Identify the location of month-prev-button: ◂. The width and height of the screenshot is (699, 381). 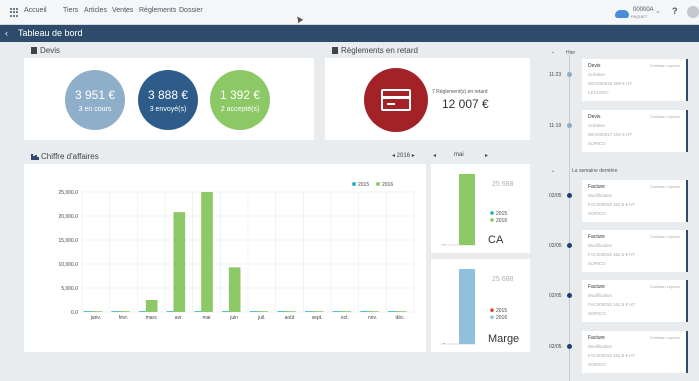
(434, 155).